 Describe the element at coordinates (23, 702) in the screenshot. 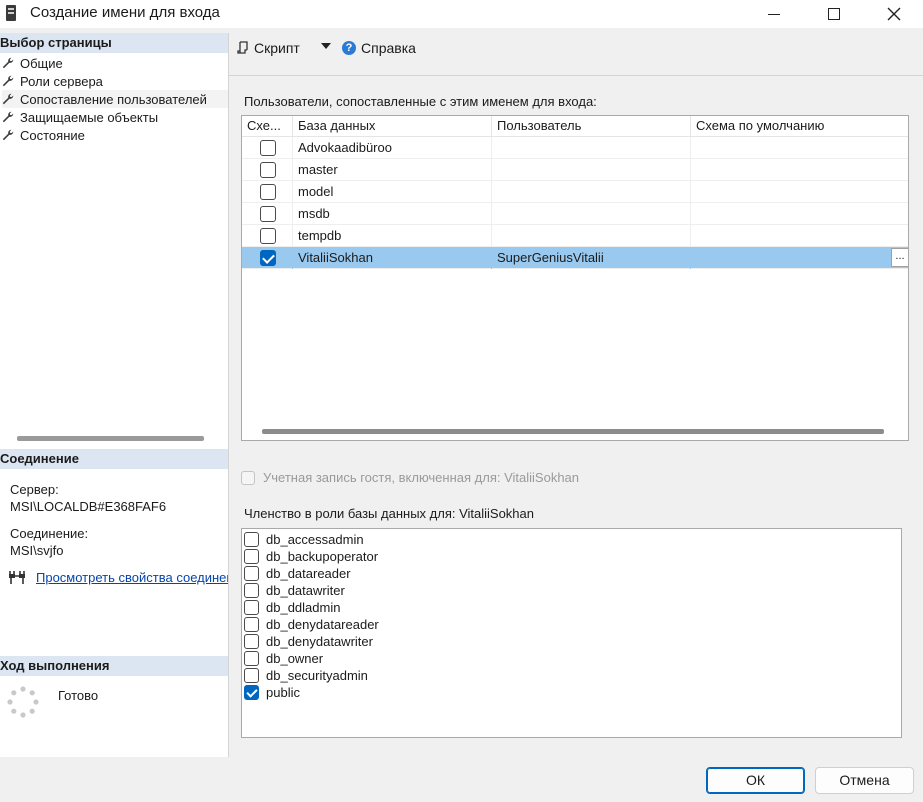

I see `progress-spinner-icon` at that location.